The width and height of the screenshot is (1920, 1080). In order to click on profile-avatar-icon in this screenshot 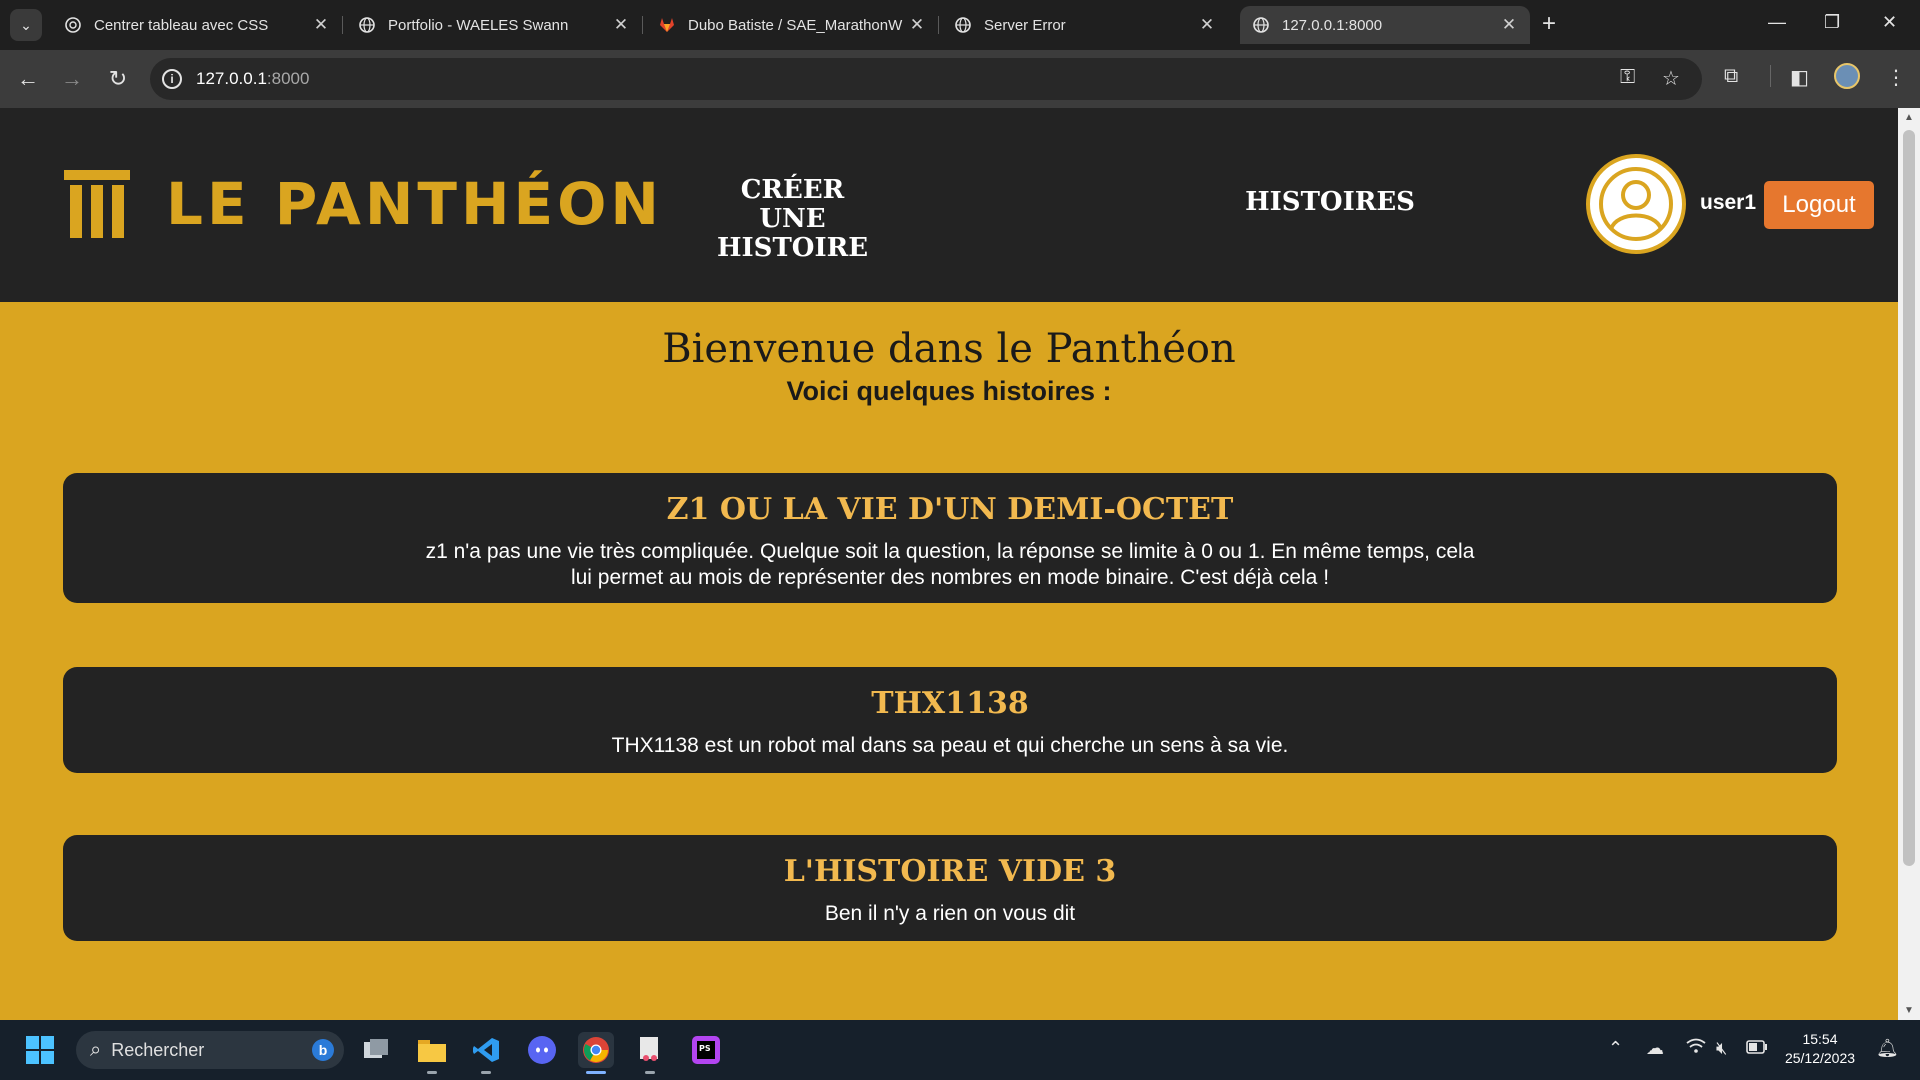, I will do `click(1847, 76)`.